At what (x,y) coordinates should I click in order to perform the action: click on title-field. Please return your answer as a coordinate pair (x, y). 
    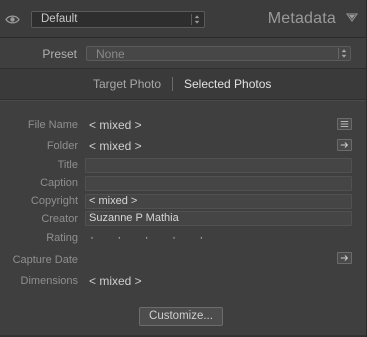
    Looking at the image, I should click on (218, 165).